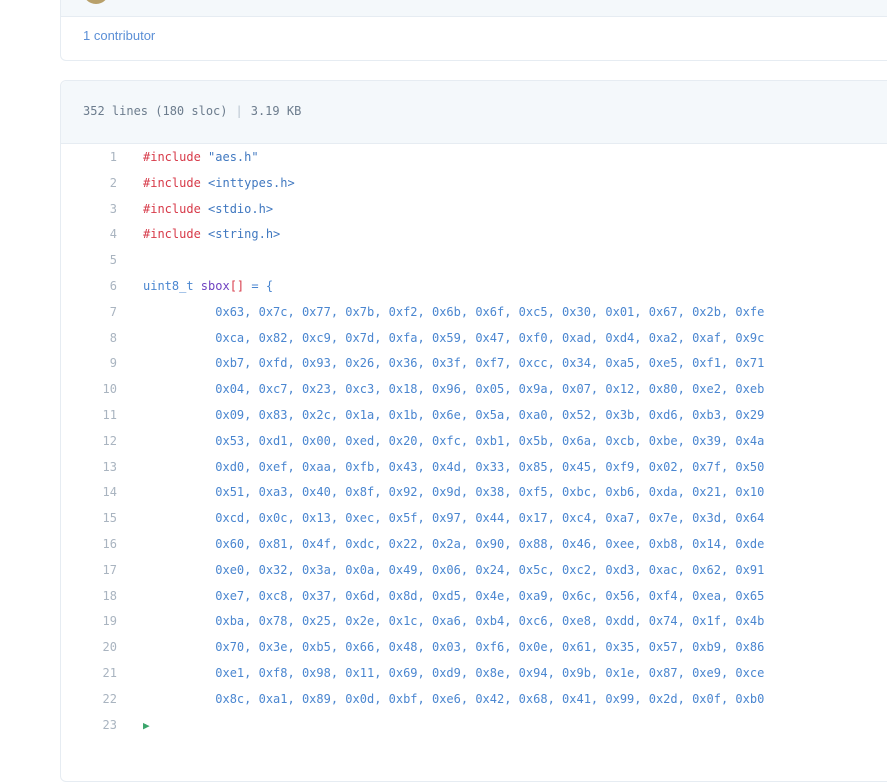 This screenshot has width=887, height=782. Describe the element at coordinates (474, 184) in the screenshot. I see `code-line: 2 #include <inttypes.h>` at that location.